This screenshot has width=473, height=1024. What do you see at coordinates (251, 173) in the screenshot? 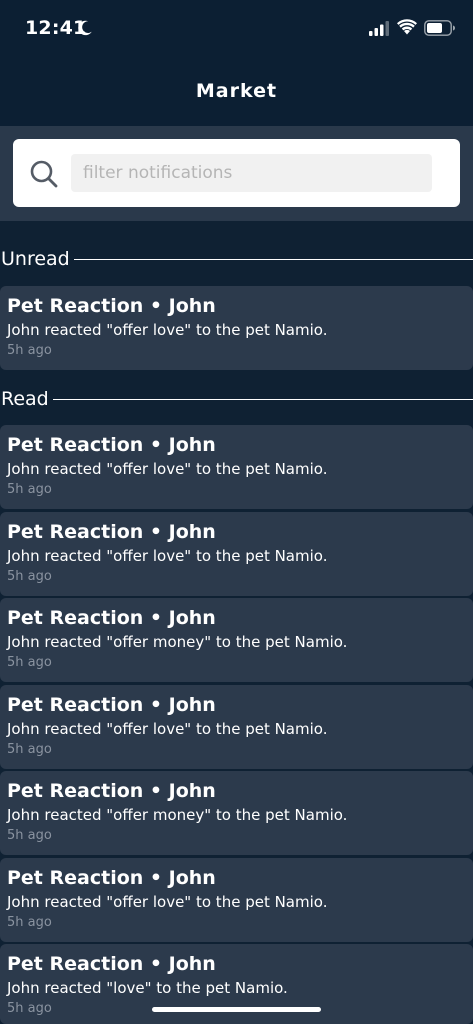
I see `search-input` at bounding box center [251, 173].